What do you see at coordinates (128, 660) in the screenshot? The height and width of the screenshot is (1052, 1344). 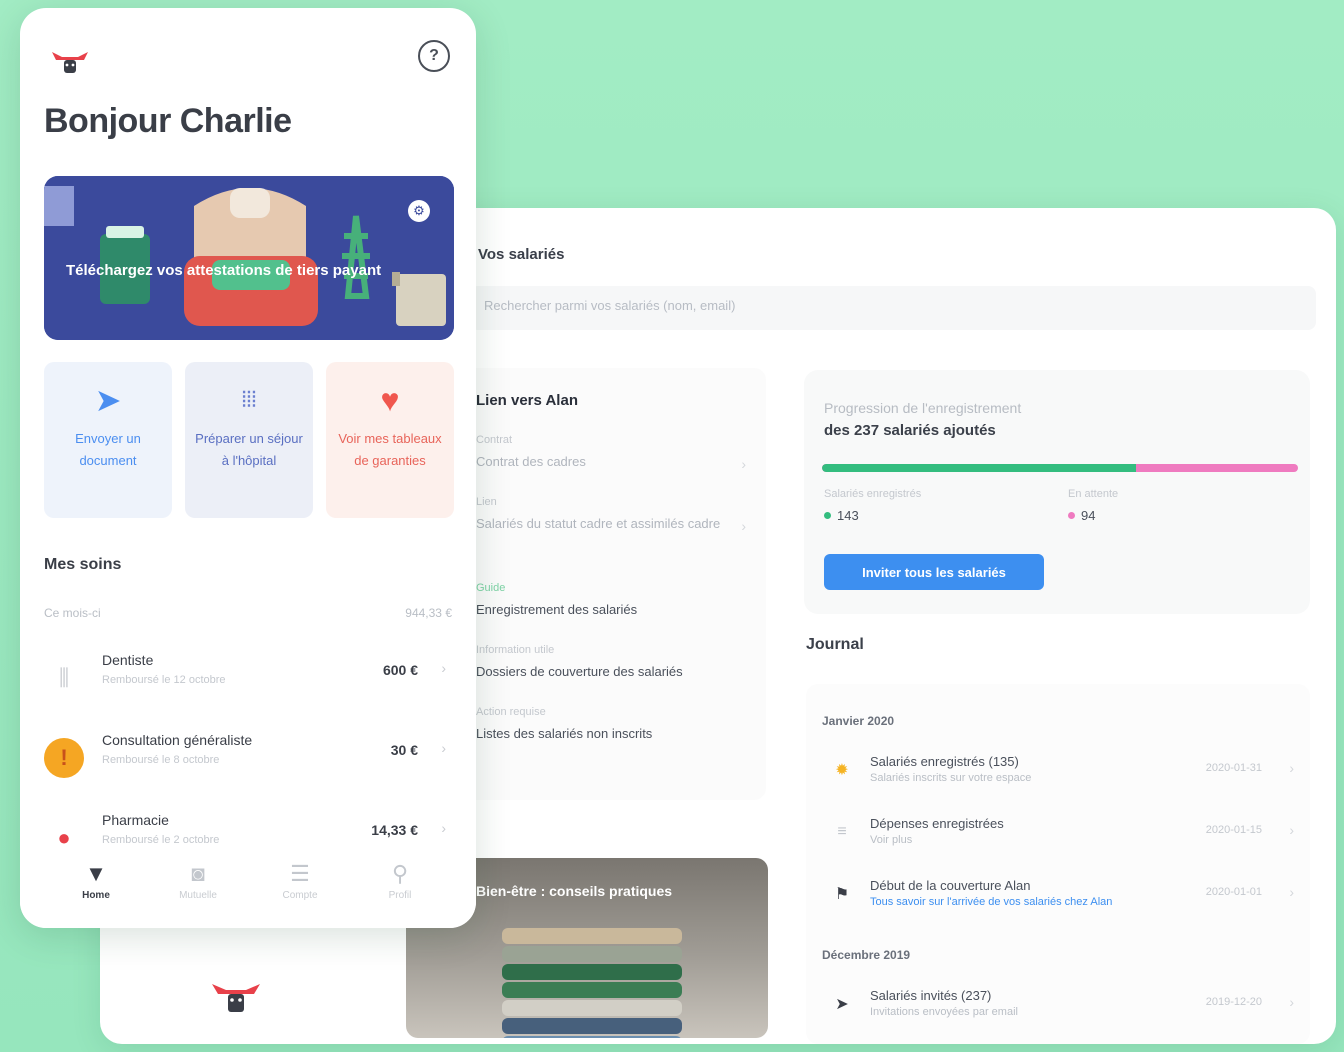 I see `care-item-title: Dentiste` at bounding box center [128, 660].